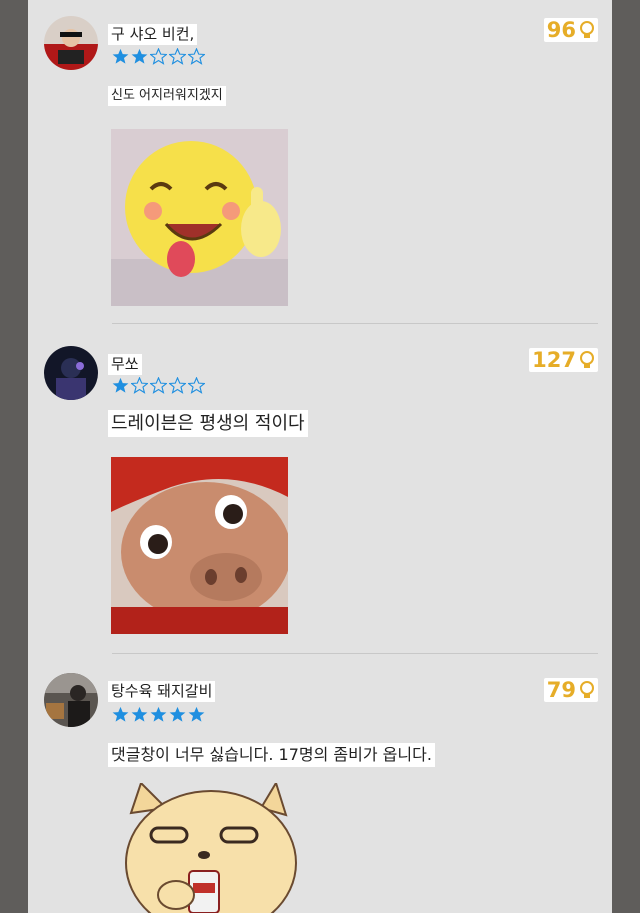 Image resolution: width=640 pixels, height=913 pixels. Describe the element at coordinates (561, 30) in the screenshot. I see `like-count: 96` at that location.